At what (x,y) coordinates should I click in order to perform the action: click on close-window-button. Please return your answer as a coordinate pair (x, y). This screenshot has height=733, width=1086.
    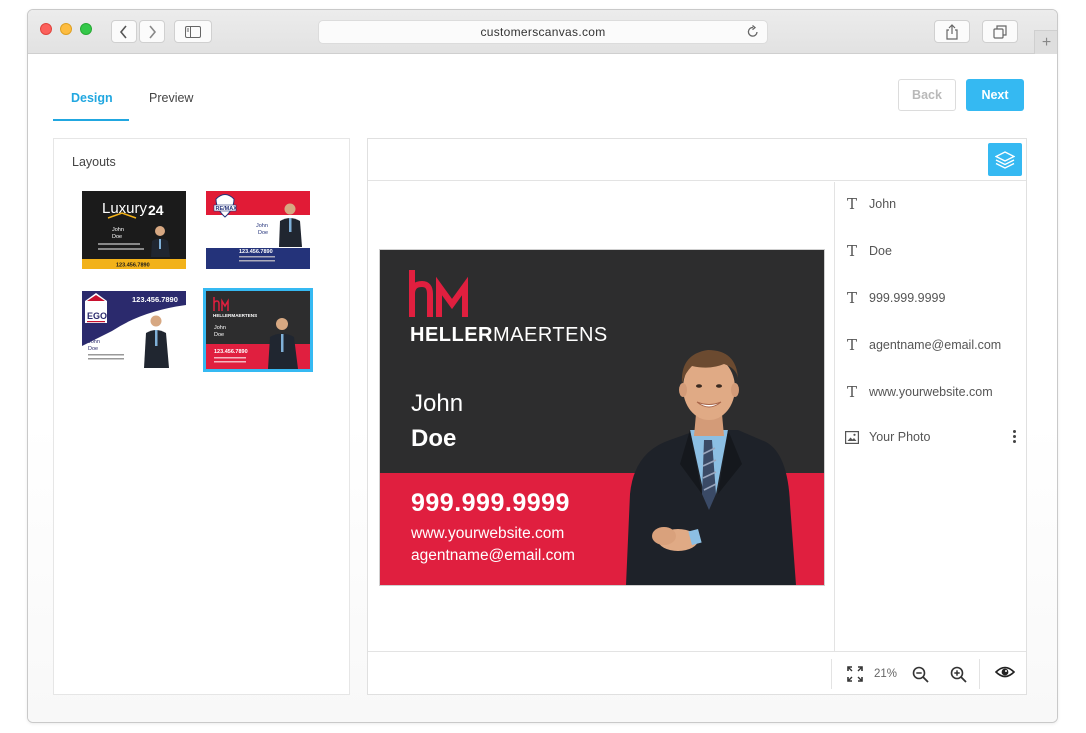
    Looking at the image, I should click on (46, 29).